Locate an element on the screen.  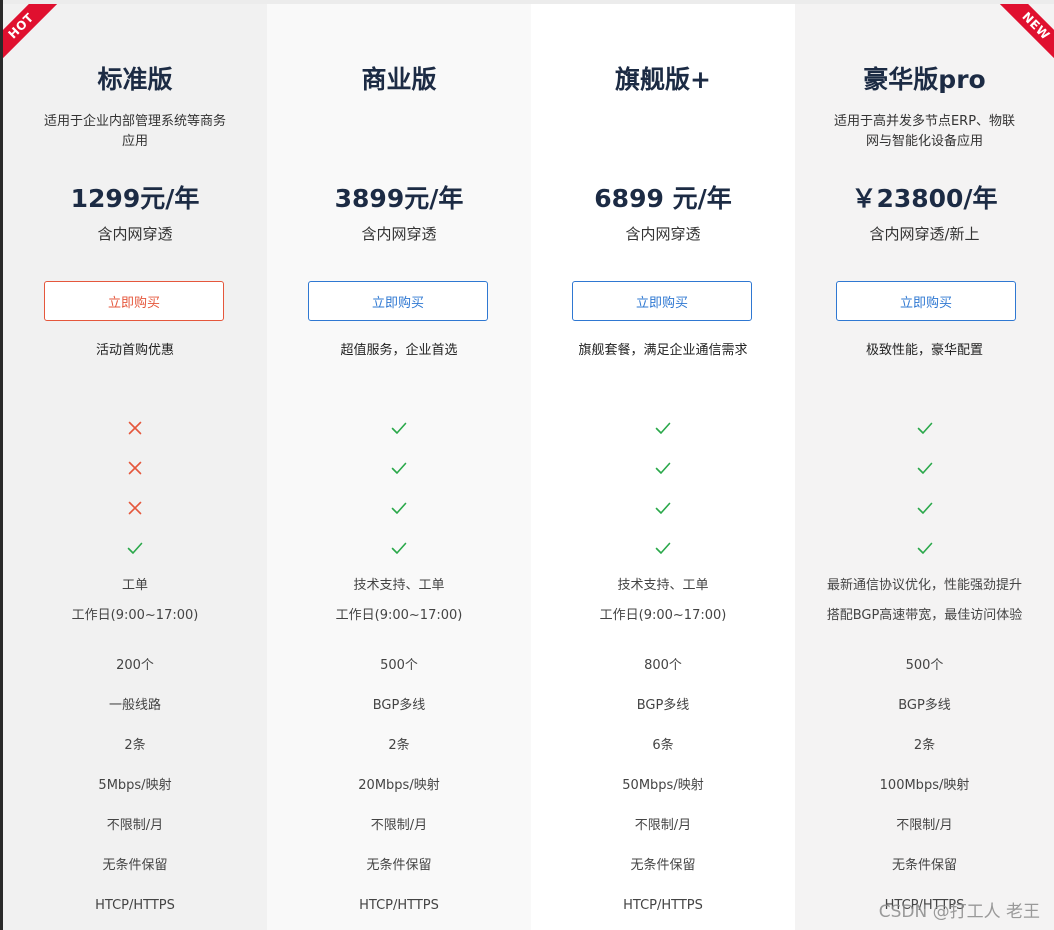
plan-price: ￥23800/年 is located at coordinates (924, 198).